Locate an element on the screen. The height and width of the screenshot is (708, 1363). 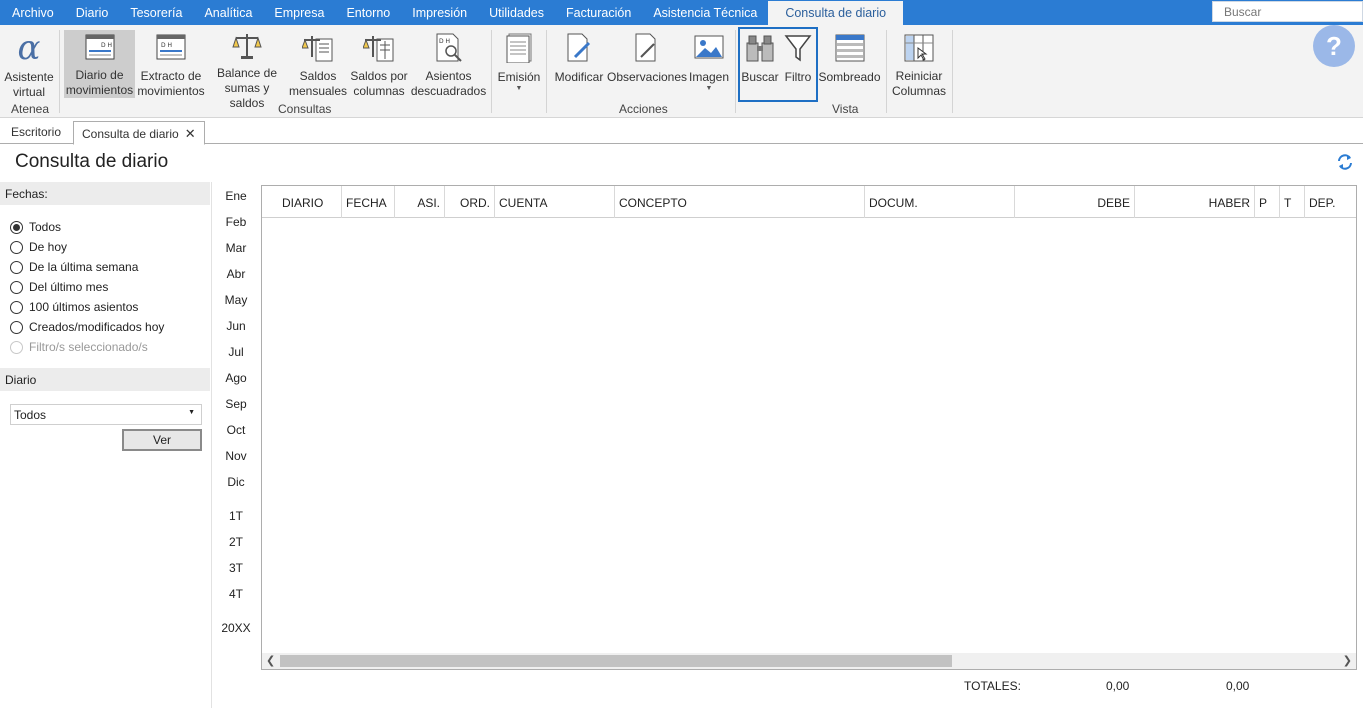
column-header-ord: ORD. is located at coordinates (470, 202).